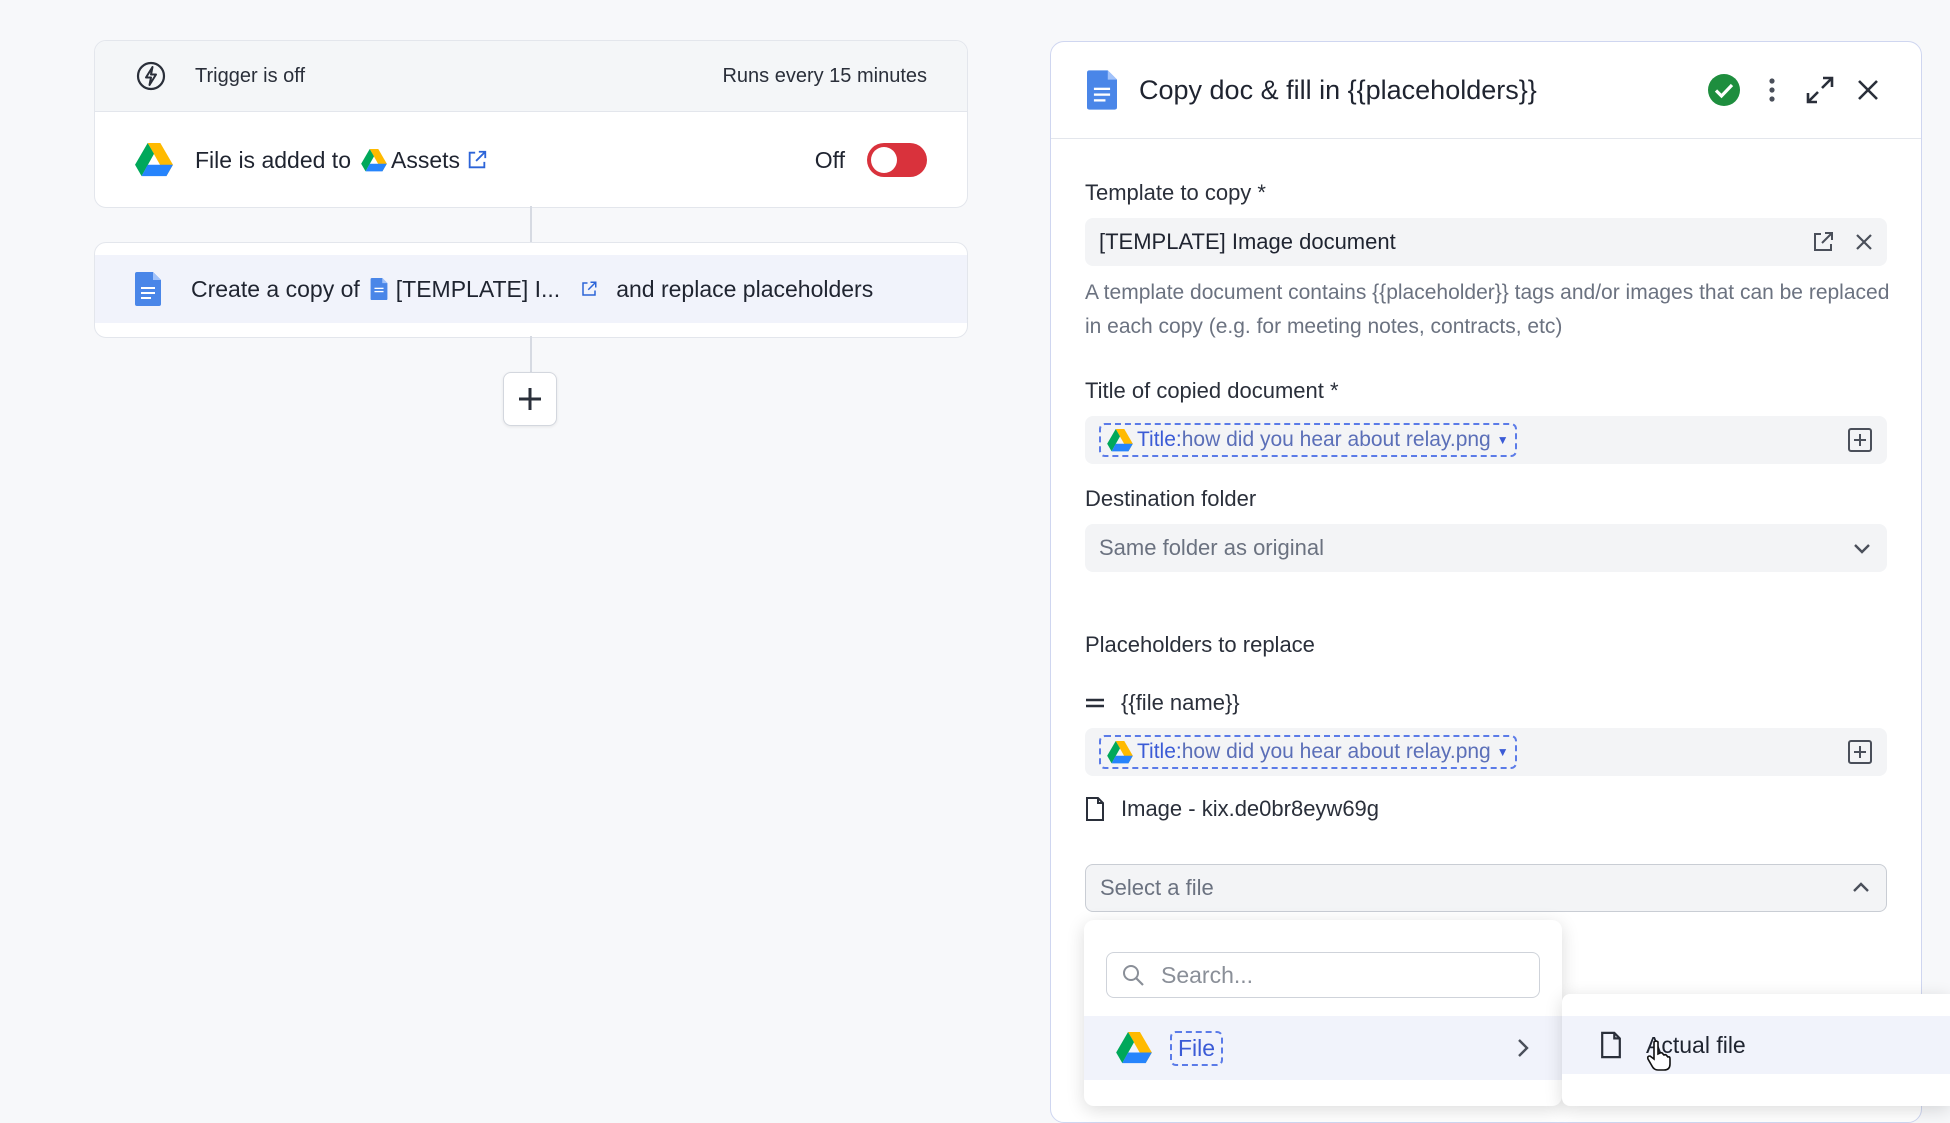  What do you see at coordinates (1864, 242) in the screenshot?
I see `clear-icon` at bounding box center [1864, 242].